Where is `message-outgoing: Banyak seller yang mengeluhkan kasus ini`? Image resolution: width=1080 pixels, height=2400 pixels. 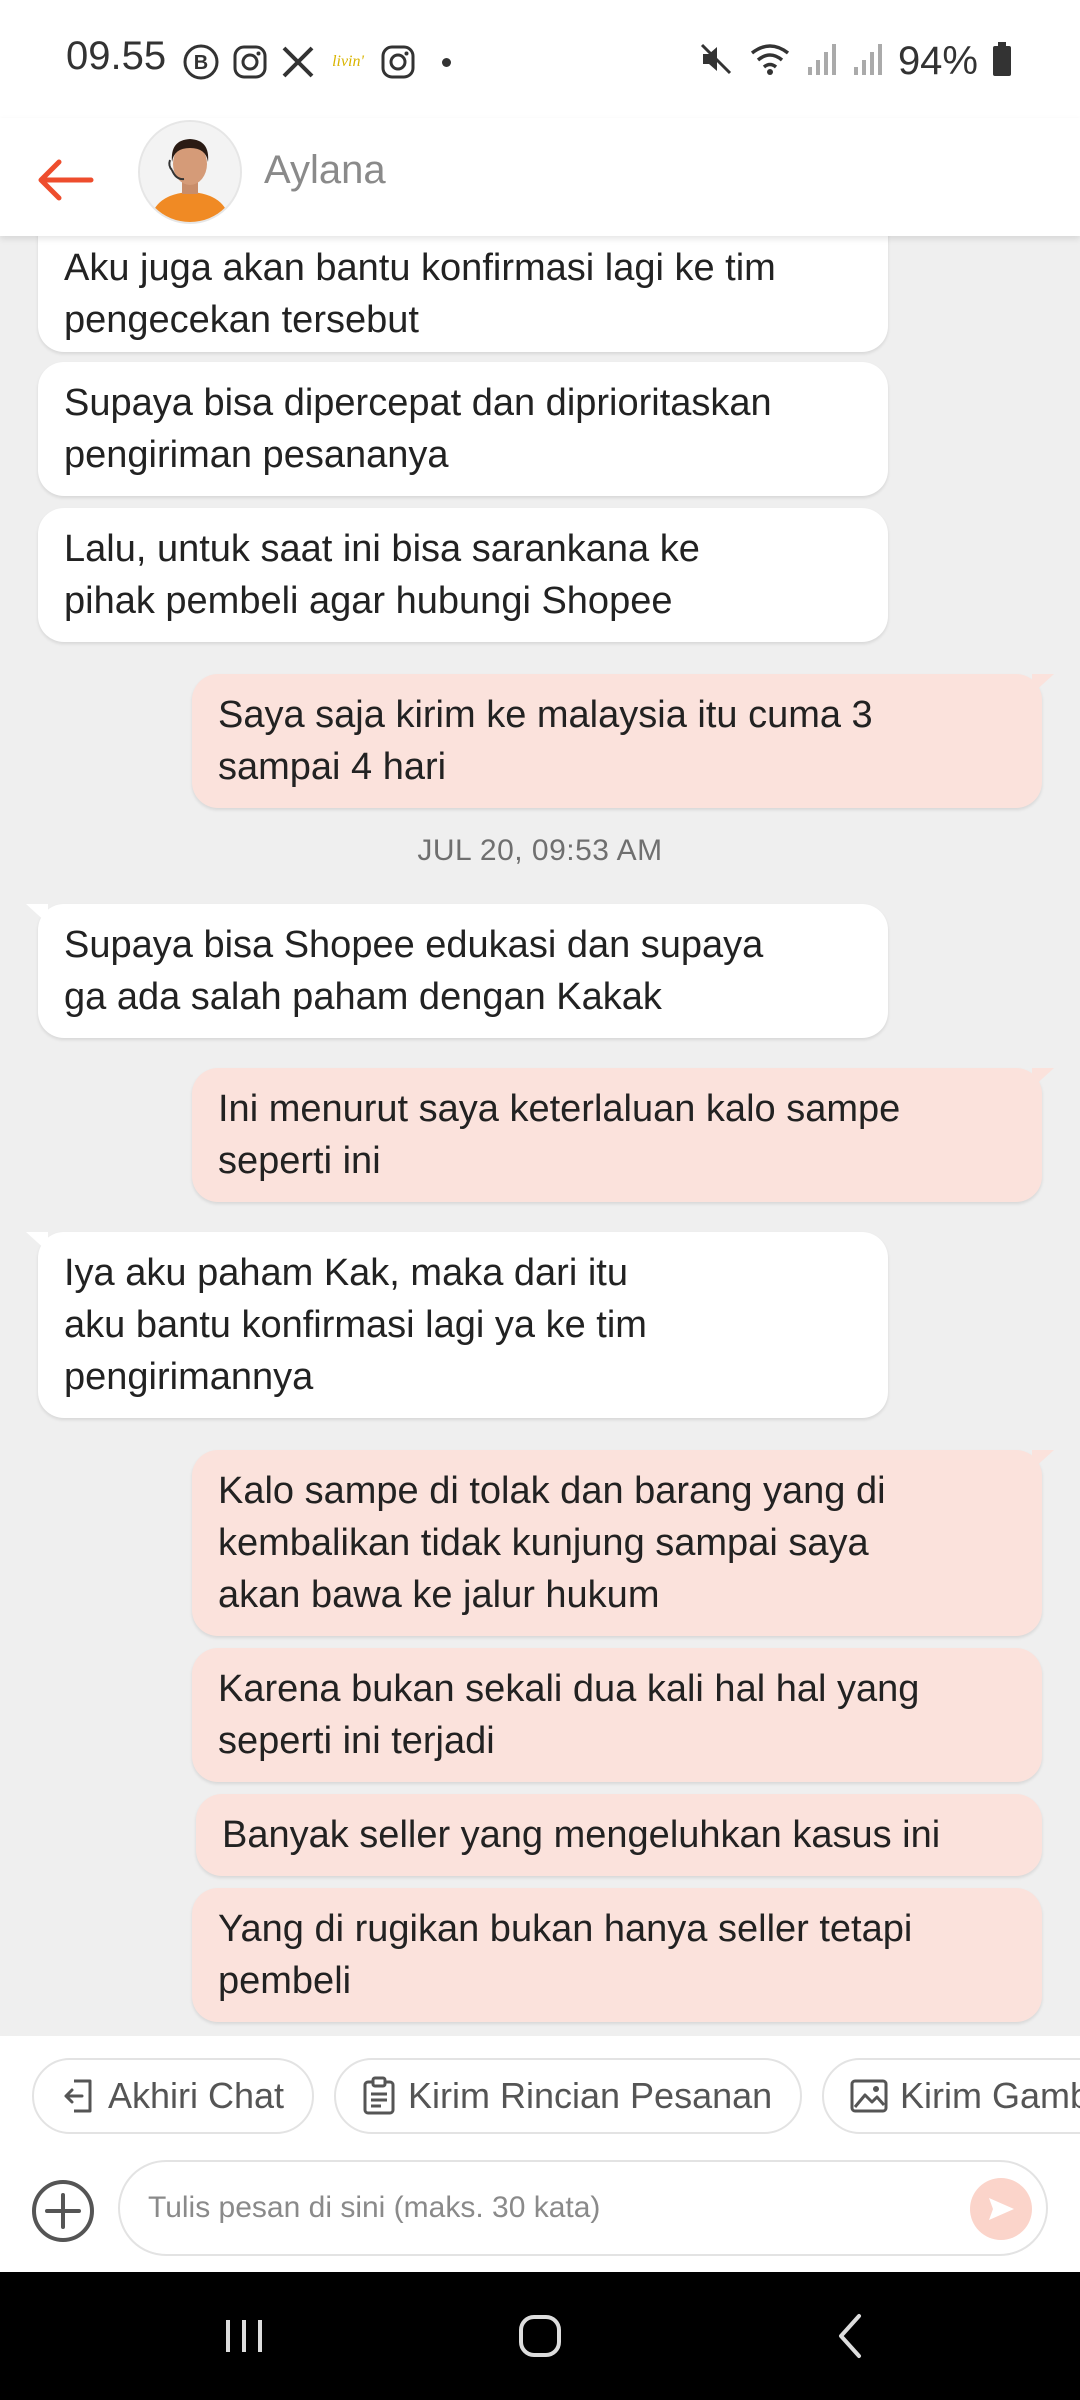 message-outgoing: Banyak seller yang mengeluhkan kasus ini is located at coordinates (619, 1835).